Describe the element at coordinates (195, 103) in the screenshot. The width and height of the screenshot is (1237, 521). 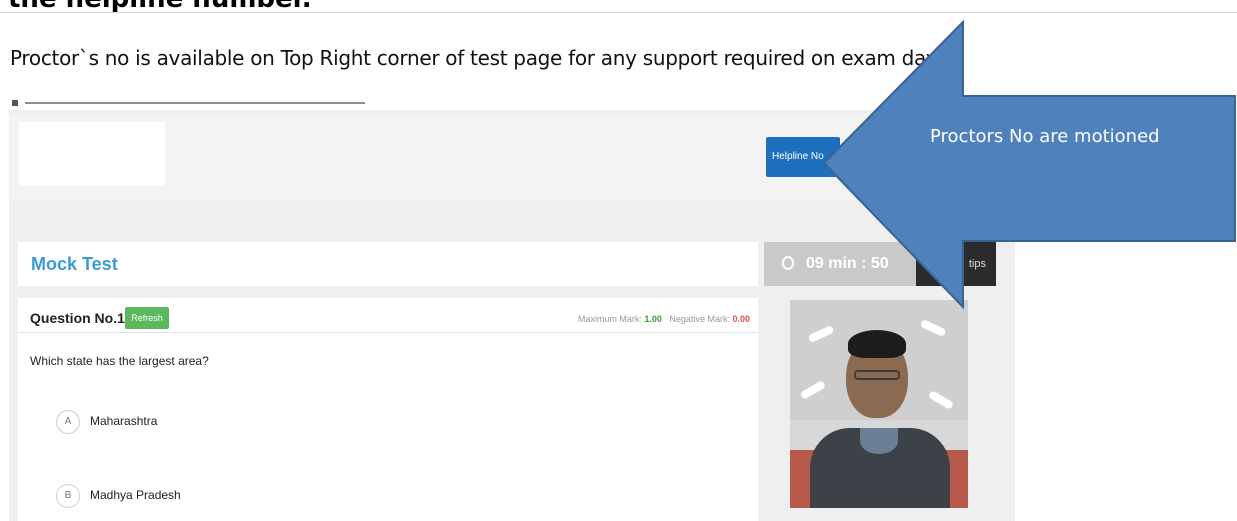
I see `url-text` at that location.